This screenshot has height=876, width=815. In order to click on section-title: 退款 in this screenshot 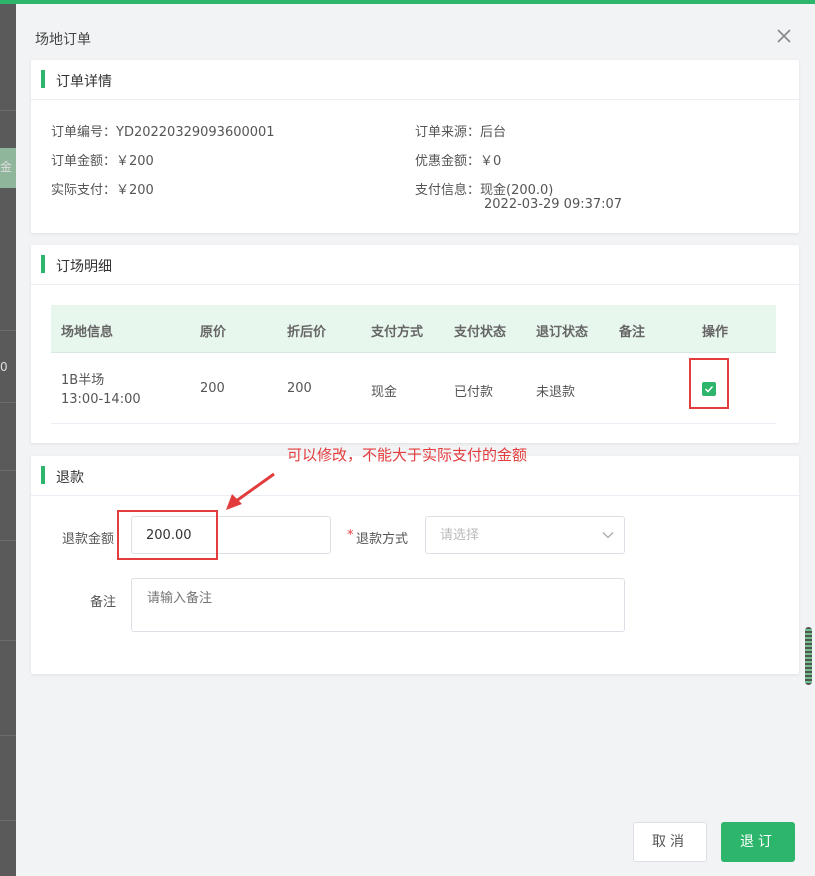, I will do `click(70, 478)`.